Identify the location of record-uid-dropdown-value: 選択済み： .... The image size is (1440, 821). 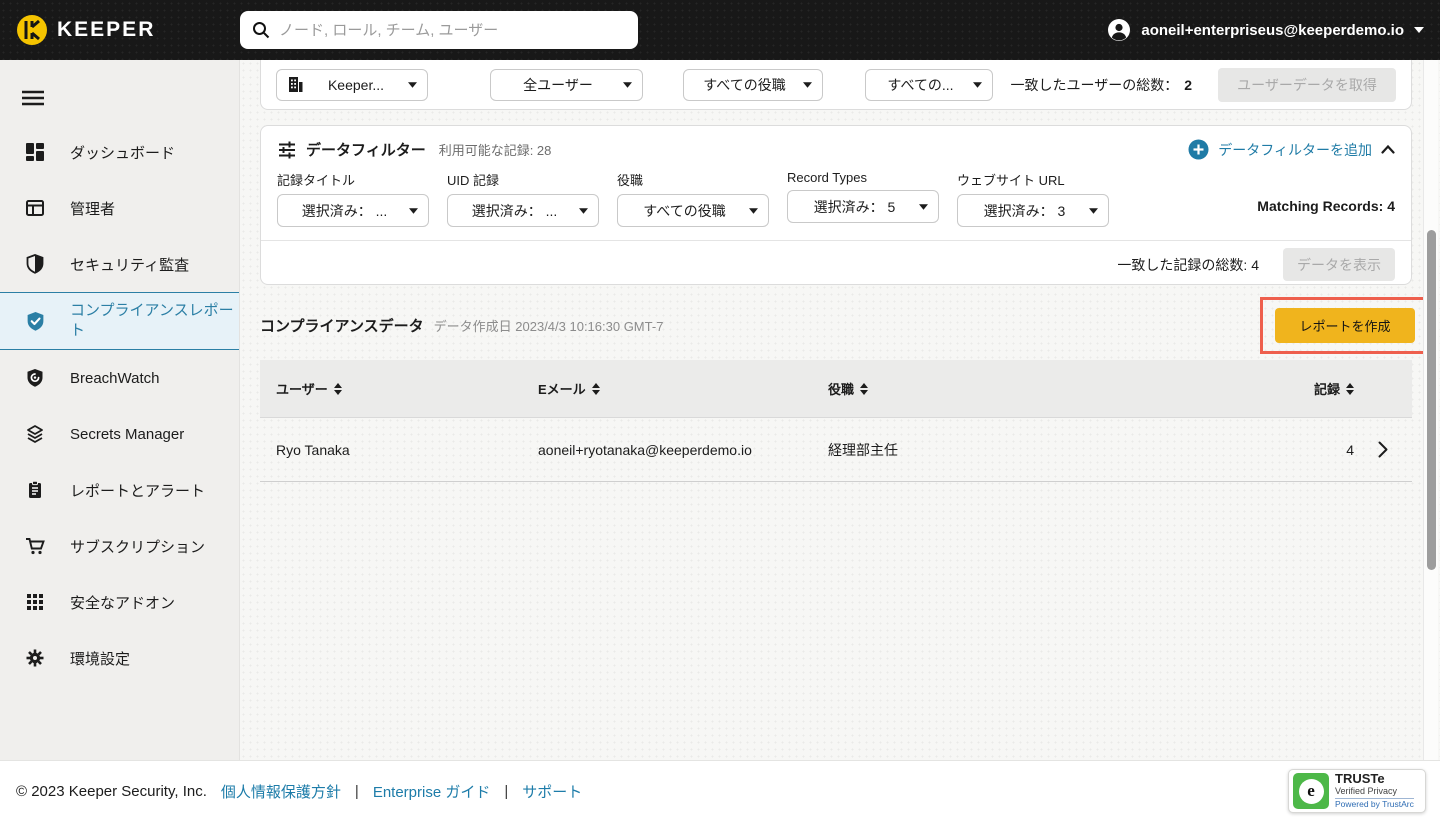
(514, 210).